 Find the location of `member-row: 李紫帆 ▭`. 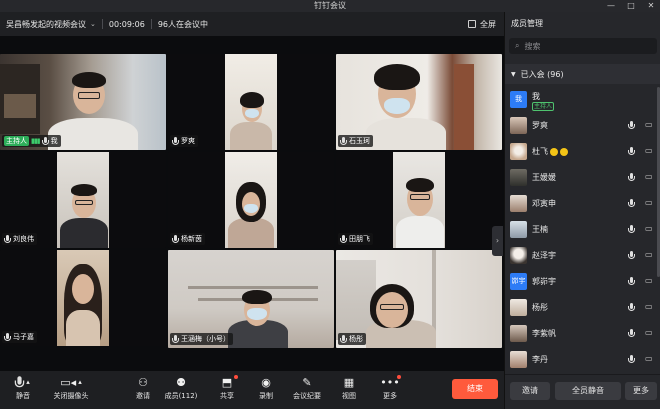

member-row: 李紫帆 ▭ is located at coordinates (582, 334).